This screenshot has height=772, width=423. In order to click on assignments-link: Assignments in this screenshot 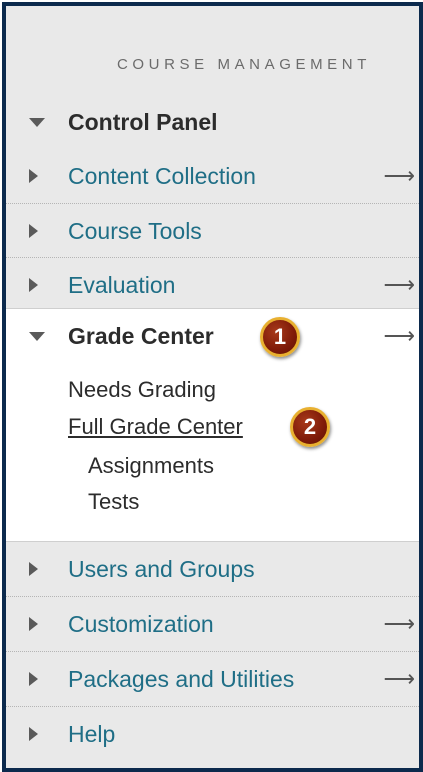, I will do `click(151, 466)`.